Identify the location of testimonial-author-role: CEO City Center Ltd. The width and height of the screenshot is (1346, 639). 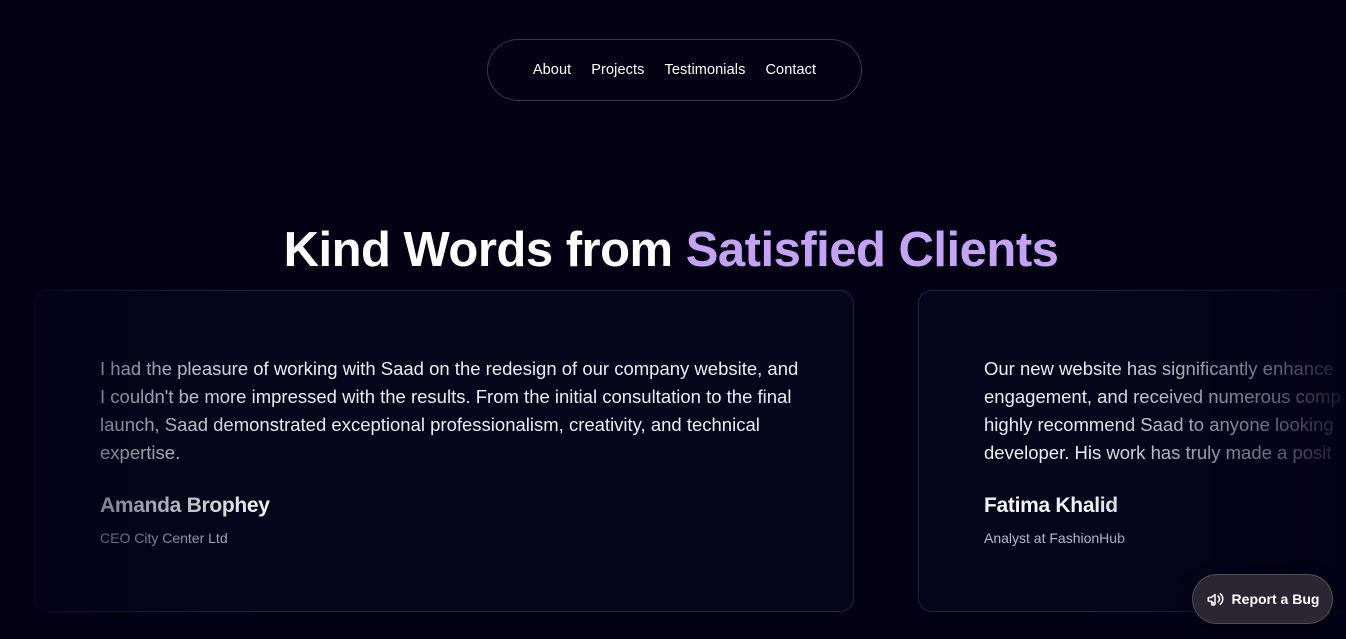
(164, 538).